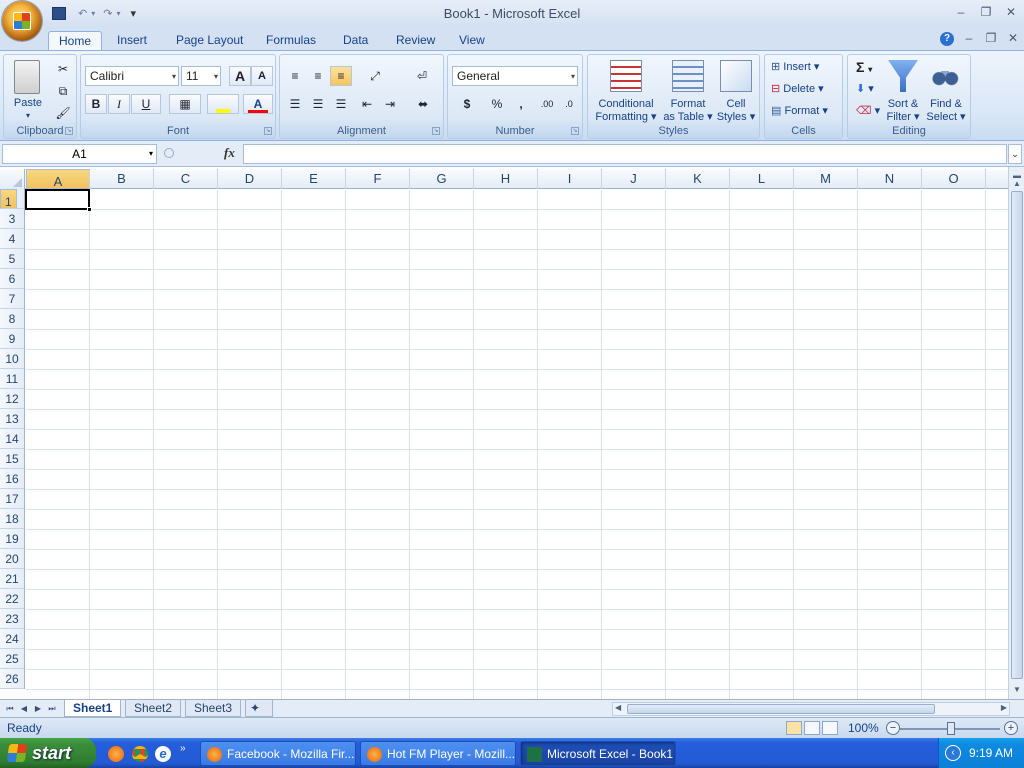  Describe the element at coordinates (12, 539) in the screenshot. I see `row-header: 19` at that location.